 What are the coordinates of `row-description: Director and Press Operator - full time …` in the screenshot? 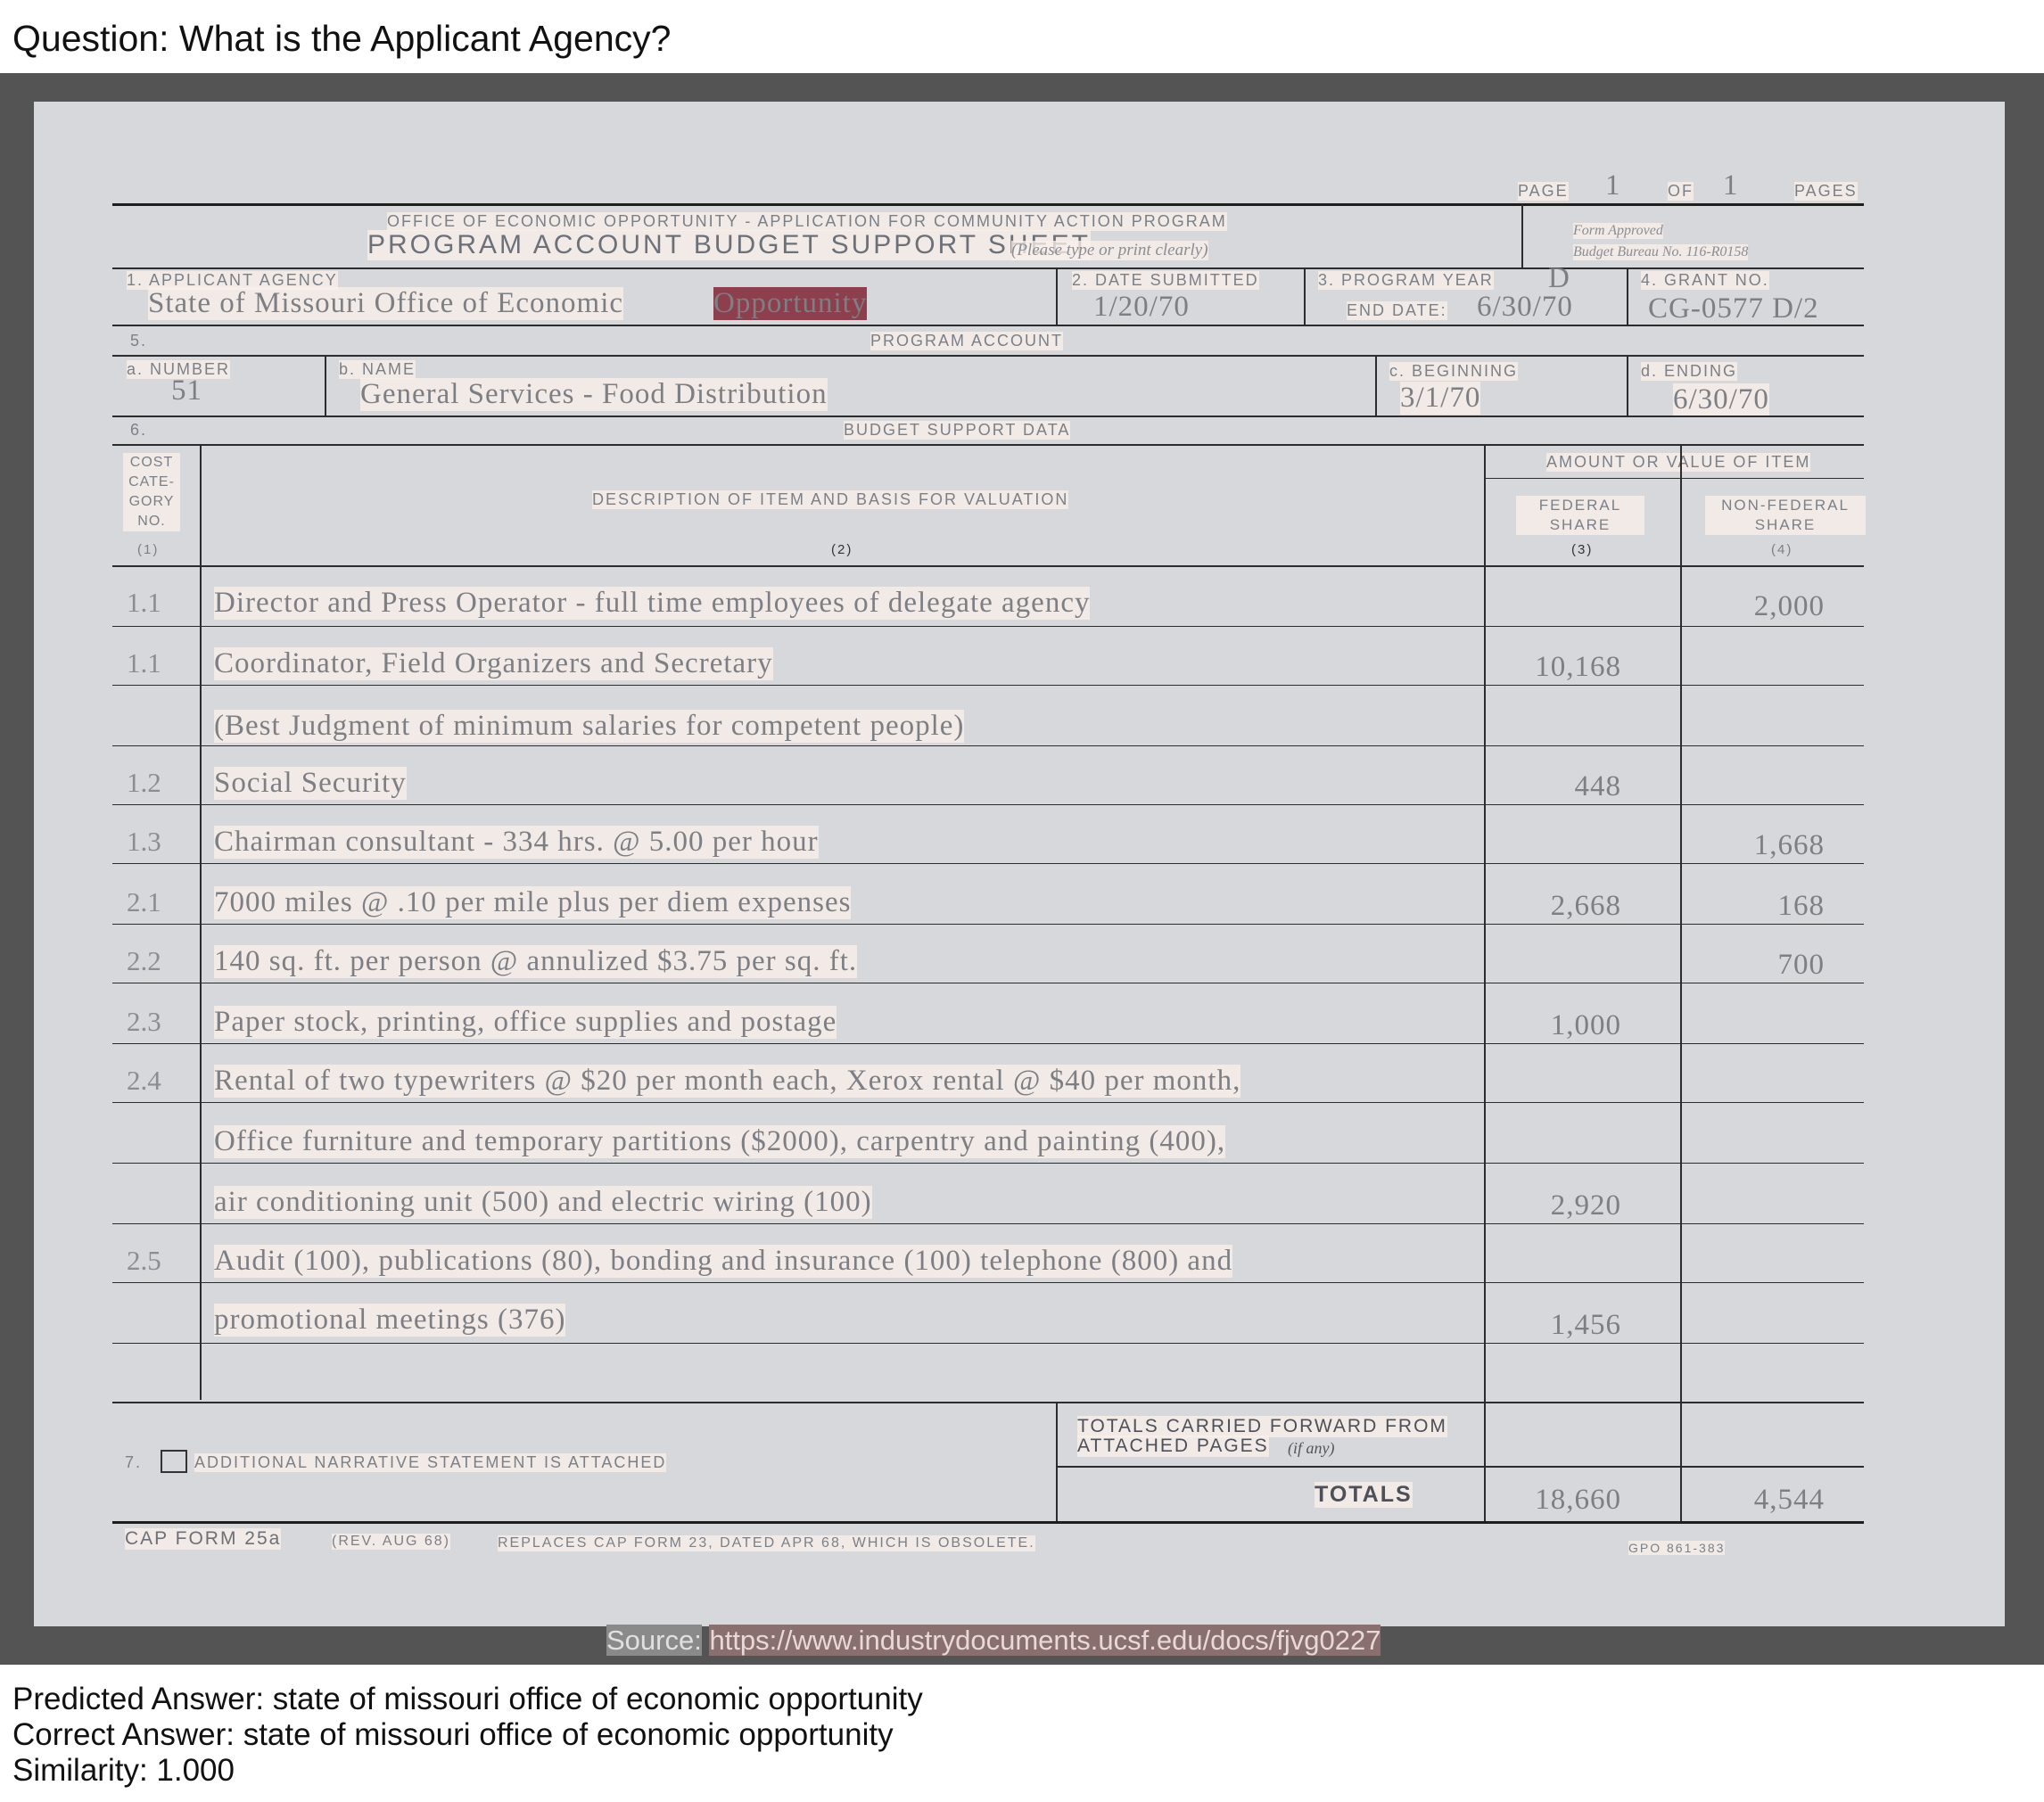 It's located at (653, 603).